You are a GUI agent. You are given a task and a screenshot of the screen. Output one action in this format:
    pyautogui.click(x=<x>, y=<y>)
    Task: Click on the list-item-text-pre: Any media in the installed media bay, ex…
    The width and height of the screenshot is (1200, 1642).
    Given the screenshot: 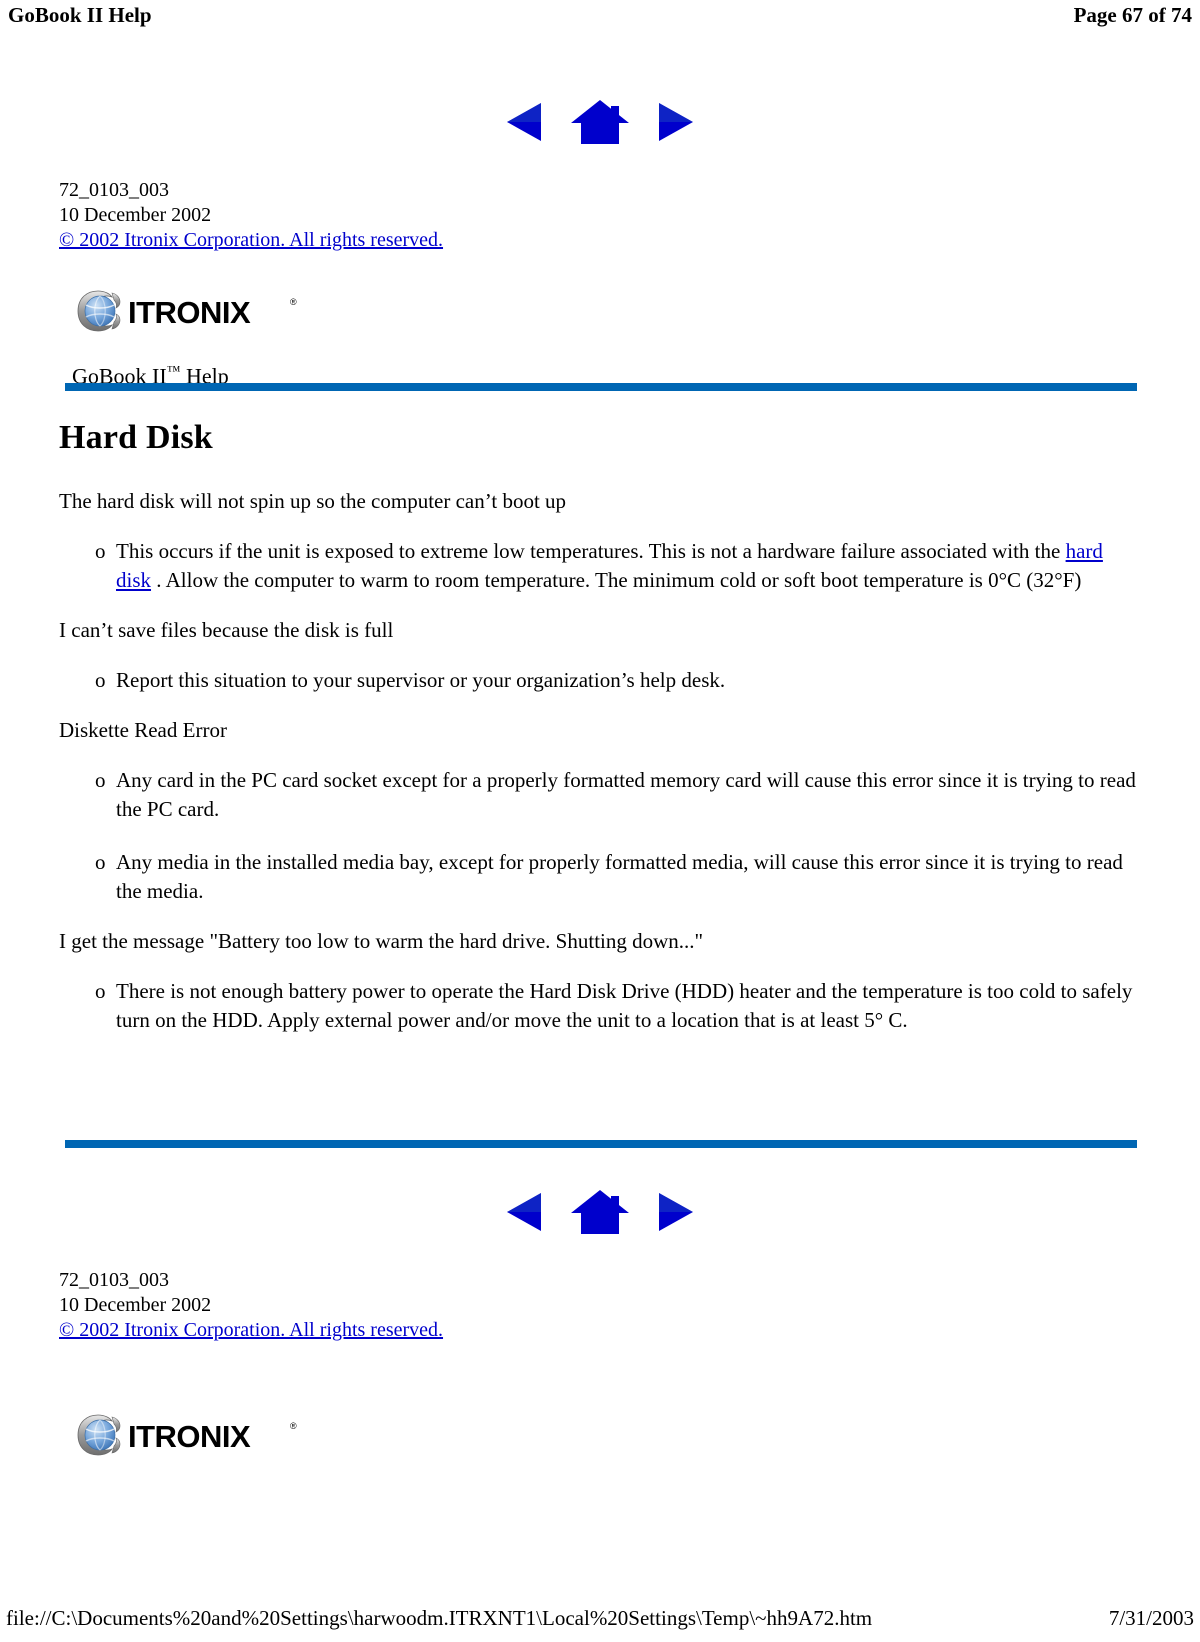 What is the action you would take?
    pyautogui.click(x=619, y=876)
    